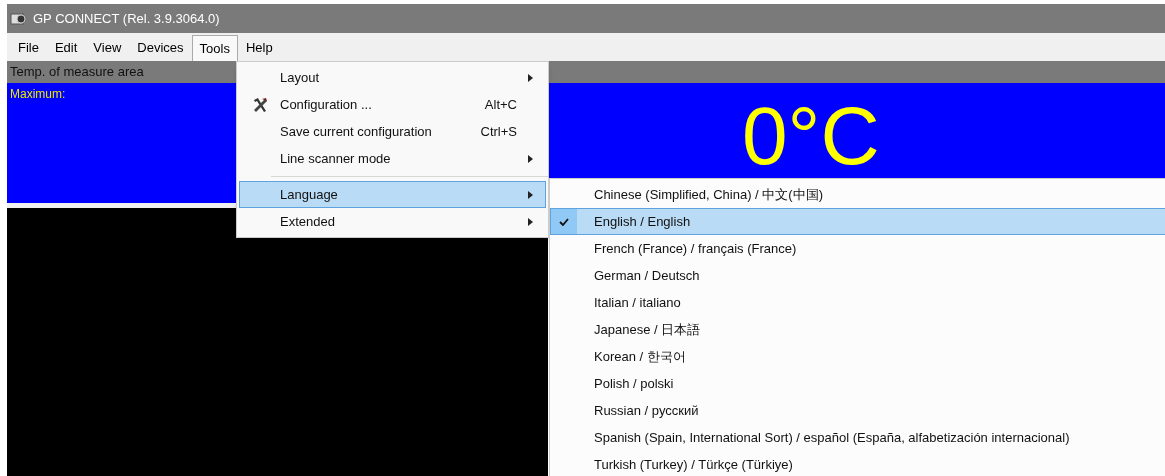 Image resolution: width=1165 pixels, height=476 pixels. What do you see at coordinates (857, 383) in the screenshot?
I see `language-option: Polish / polski` at bounding box center [857, 383].